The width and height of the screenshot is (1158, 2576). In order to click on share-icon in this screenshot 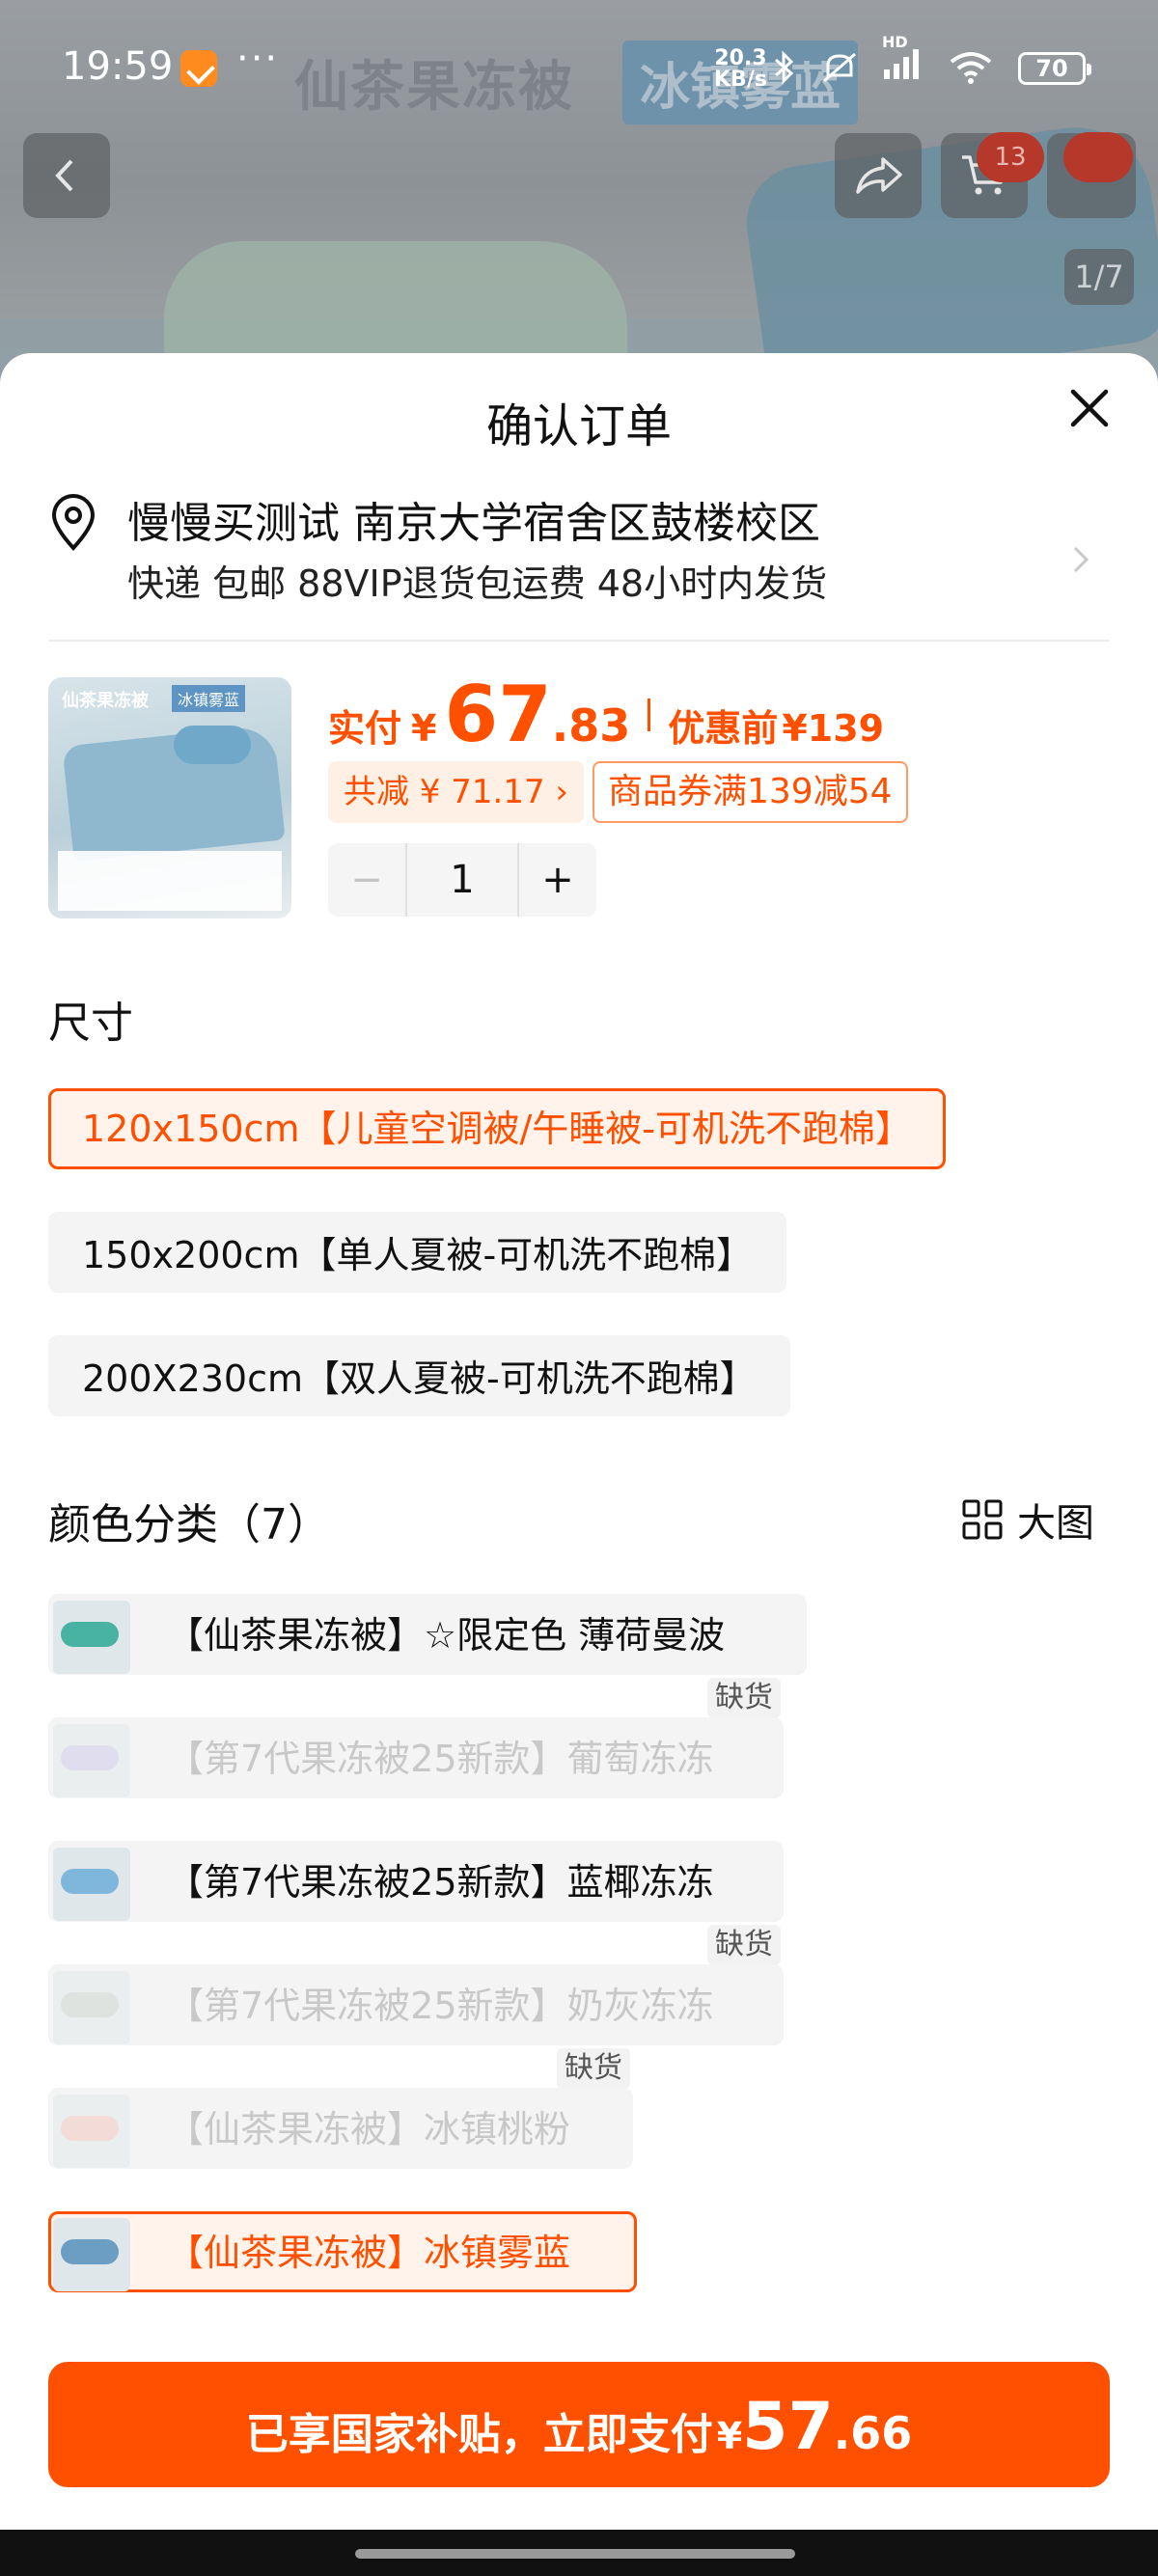, I will do `click(879, 176)`.